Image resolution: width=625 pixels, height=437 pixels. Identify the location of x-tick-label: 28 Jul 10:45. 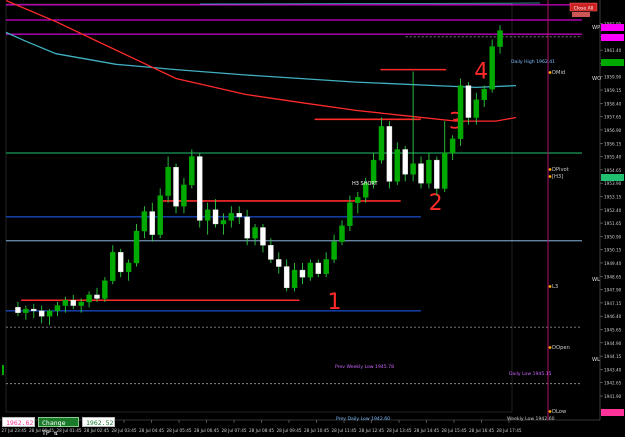
(316, 430).